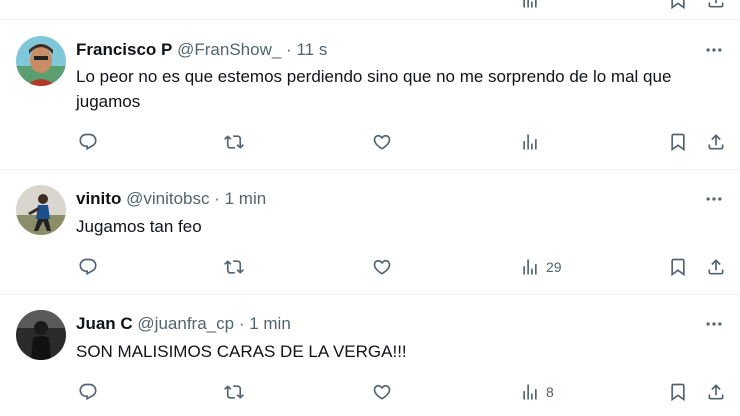 The height and width of the screenshot is (416, 740). Describe the element at coordinates (139, 226) in the screenshot. I see `tweet-text: Jugamos tan feo` at that location.